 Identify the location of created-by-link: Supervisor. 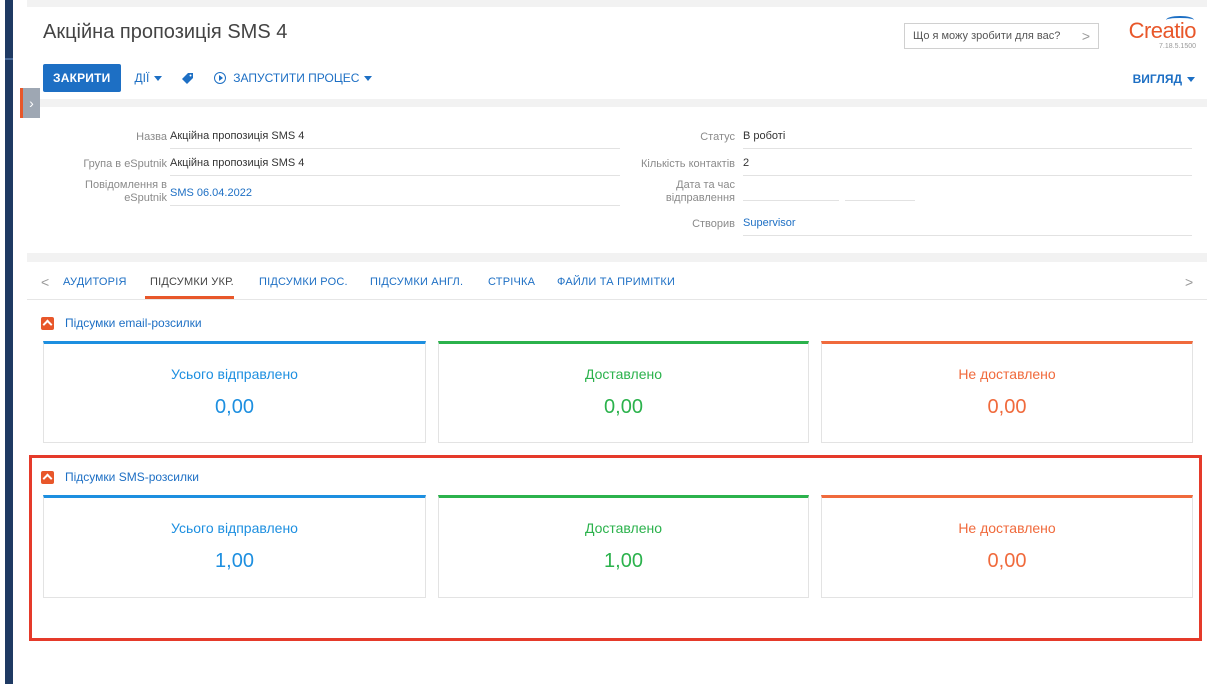
(967, 226).